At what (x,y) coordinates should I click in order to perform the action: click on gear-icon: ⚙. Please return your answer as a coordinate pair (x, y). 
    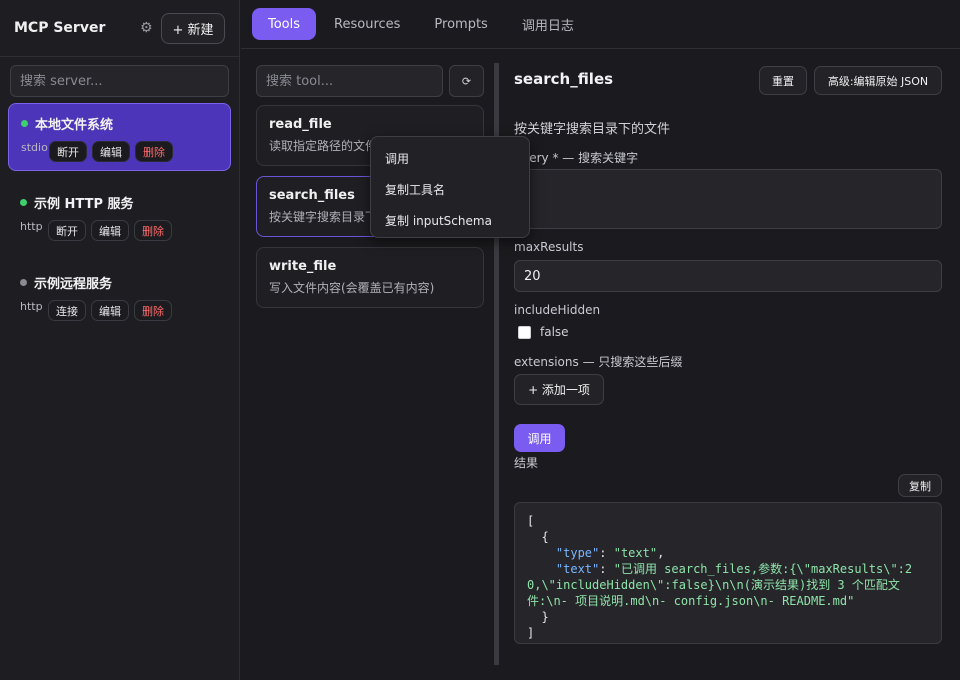
    Looking at the image, I should click on (146, 28).